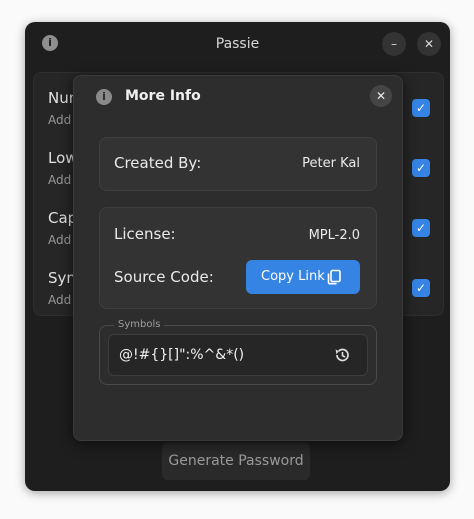  I want to click on copy-link-button: Copy Link, so click(303, 277).